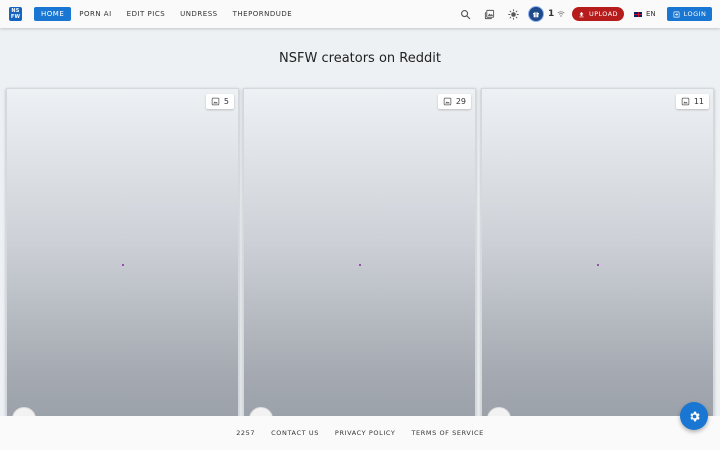 The width and height of the screenshot is (720, 450). I want to click on nav-undress: UNDRESS, so click(198, 14).